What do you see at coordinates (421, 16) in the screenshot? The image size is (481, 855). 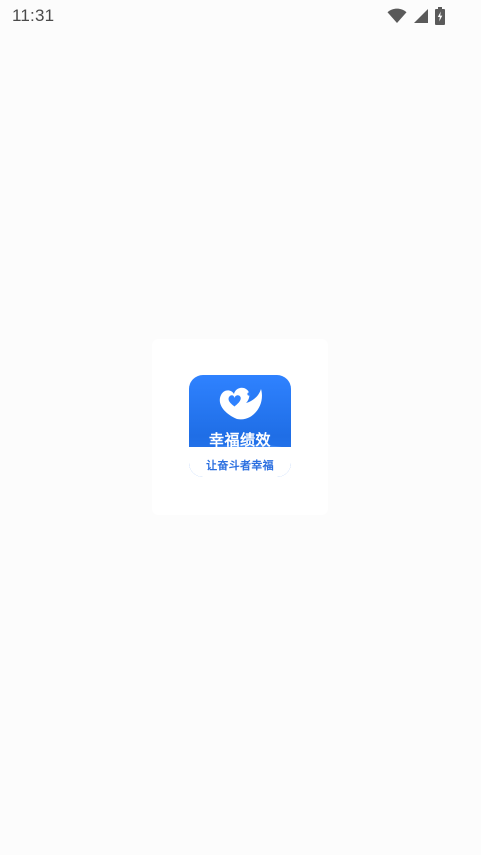 I see `cellular-signal-icon` at bounding box center [421, 16].